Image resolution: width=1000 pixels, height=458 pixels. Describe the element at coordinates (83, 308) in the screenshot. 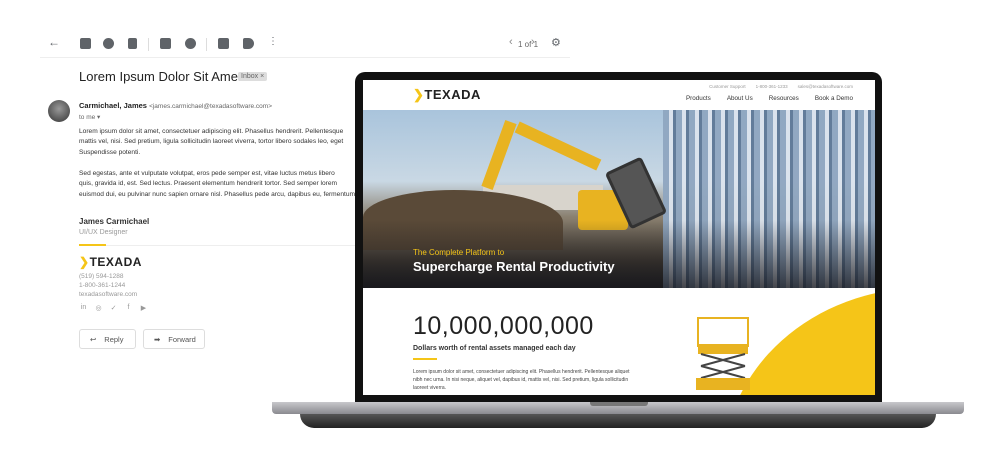

I see `linkedin-icon: in` at that location.